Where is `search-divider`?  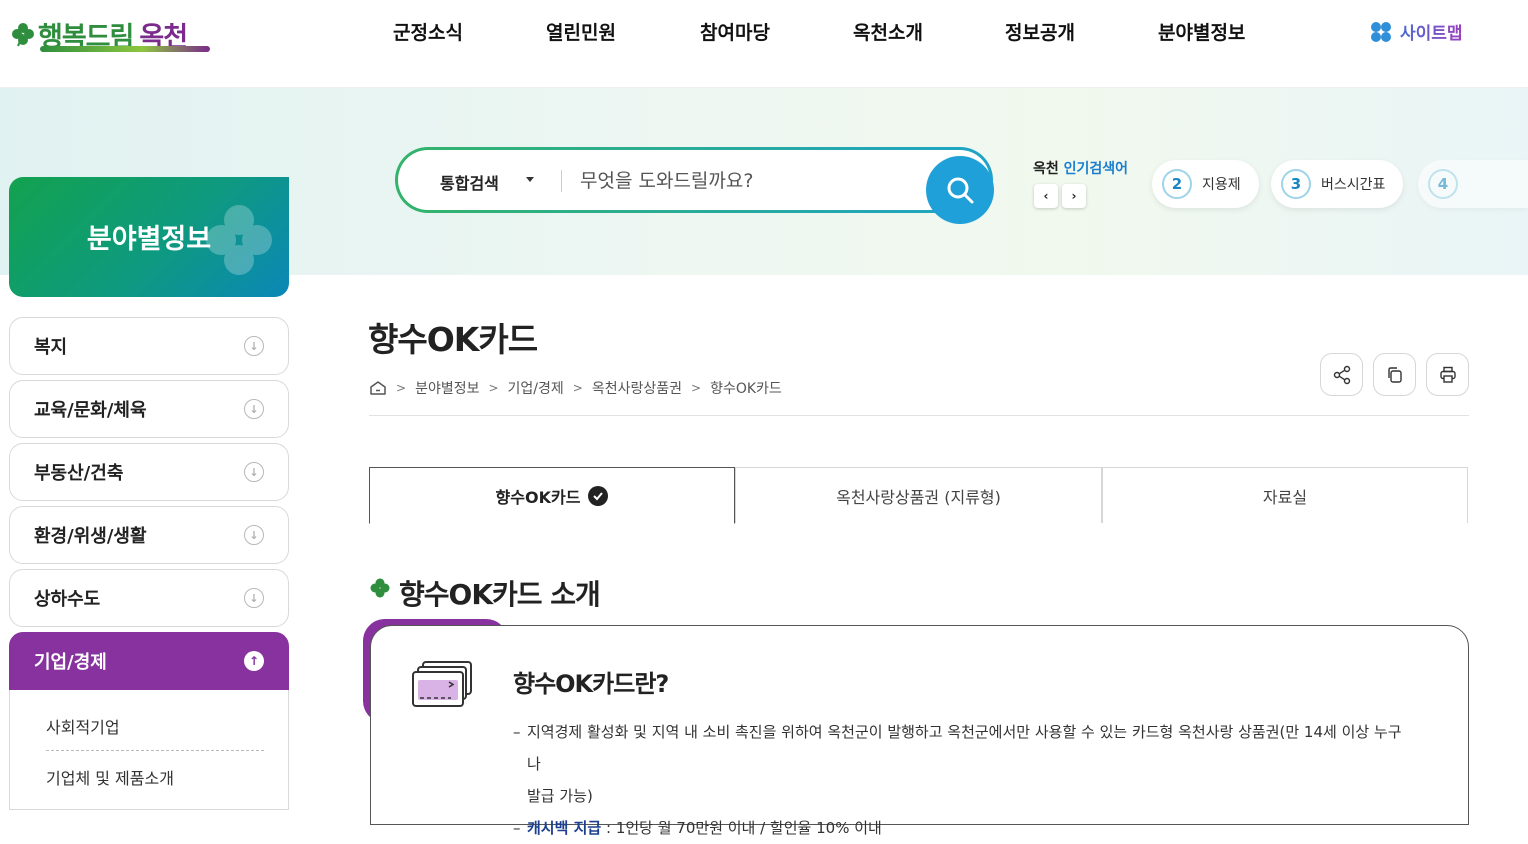
search-divider is located at coordinates (561, 181).